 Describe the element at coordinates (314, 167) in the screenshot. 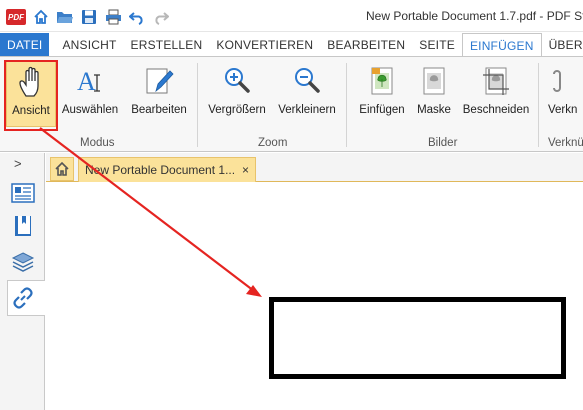

I see `document-tab-bar: New Portable Document 1... ×` at that location.